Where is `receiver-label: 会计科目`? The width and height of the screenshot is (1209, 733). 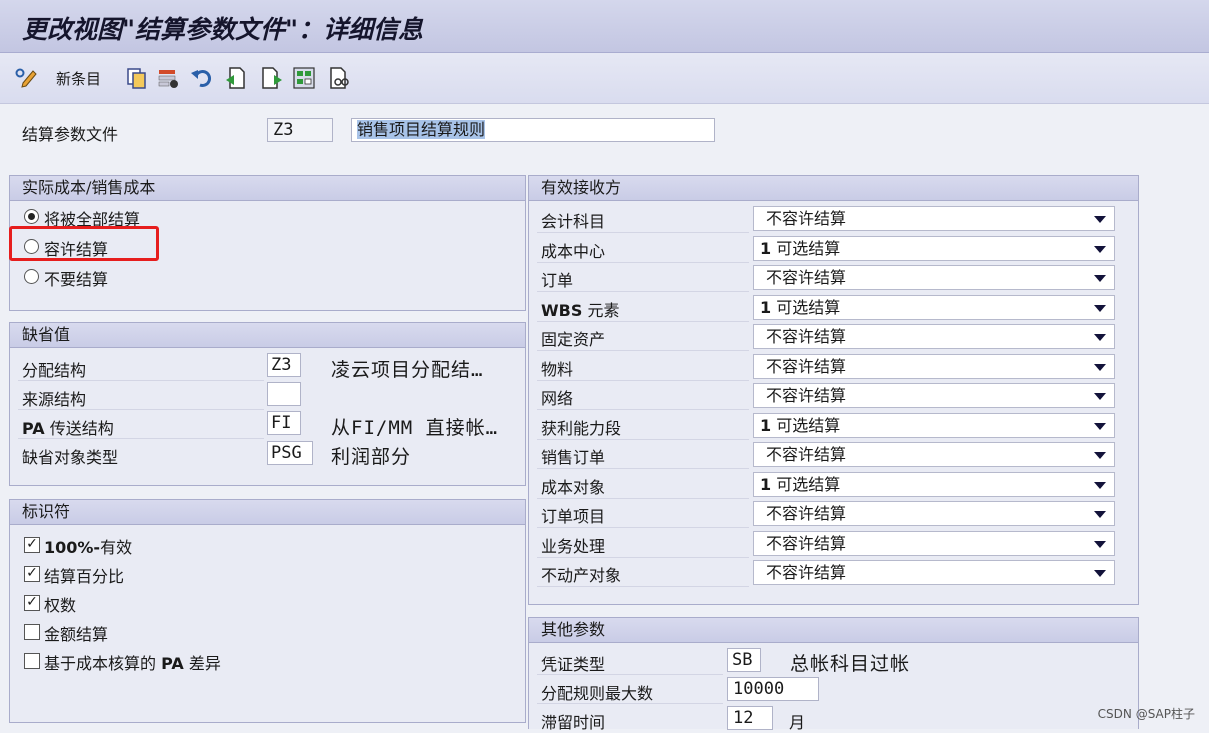
receiver-label: 会计科目 is located at coordinates (573, 221).